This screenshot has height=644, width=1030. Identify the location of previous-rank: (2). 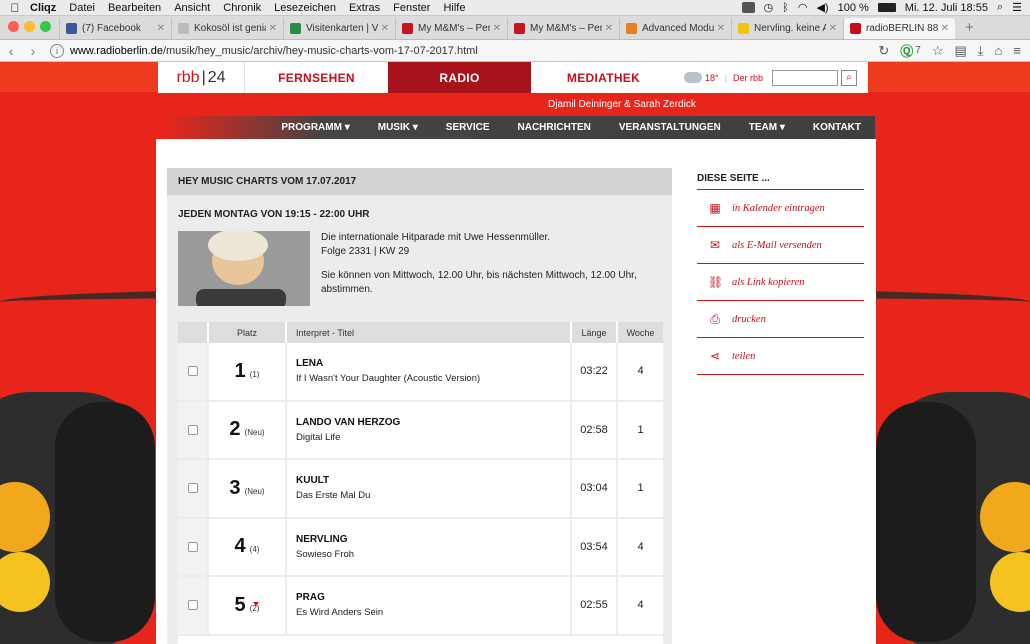
(254, 607).